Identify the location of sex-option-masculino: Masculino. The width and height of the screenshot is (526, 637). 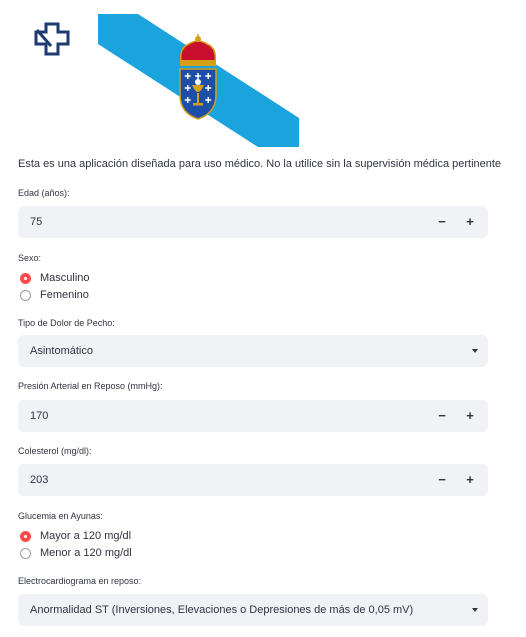
(55, 278).